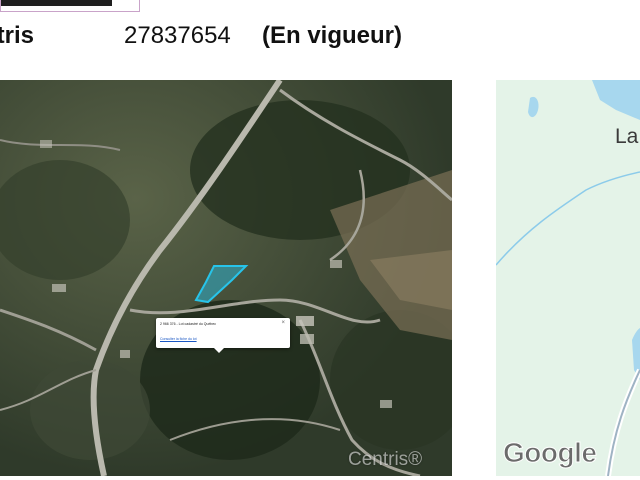 This screenshot has height=480, width=640. What do you see at coordinates (332, 35) in the screenshot?
I see `listing-status: (En vigueur)` at bounding box center [332, 35].